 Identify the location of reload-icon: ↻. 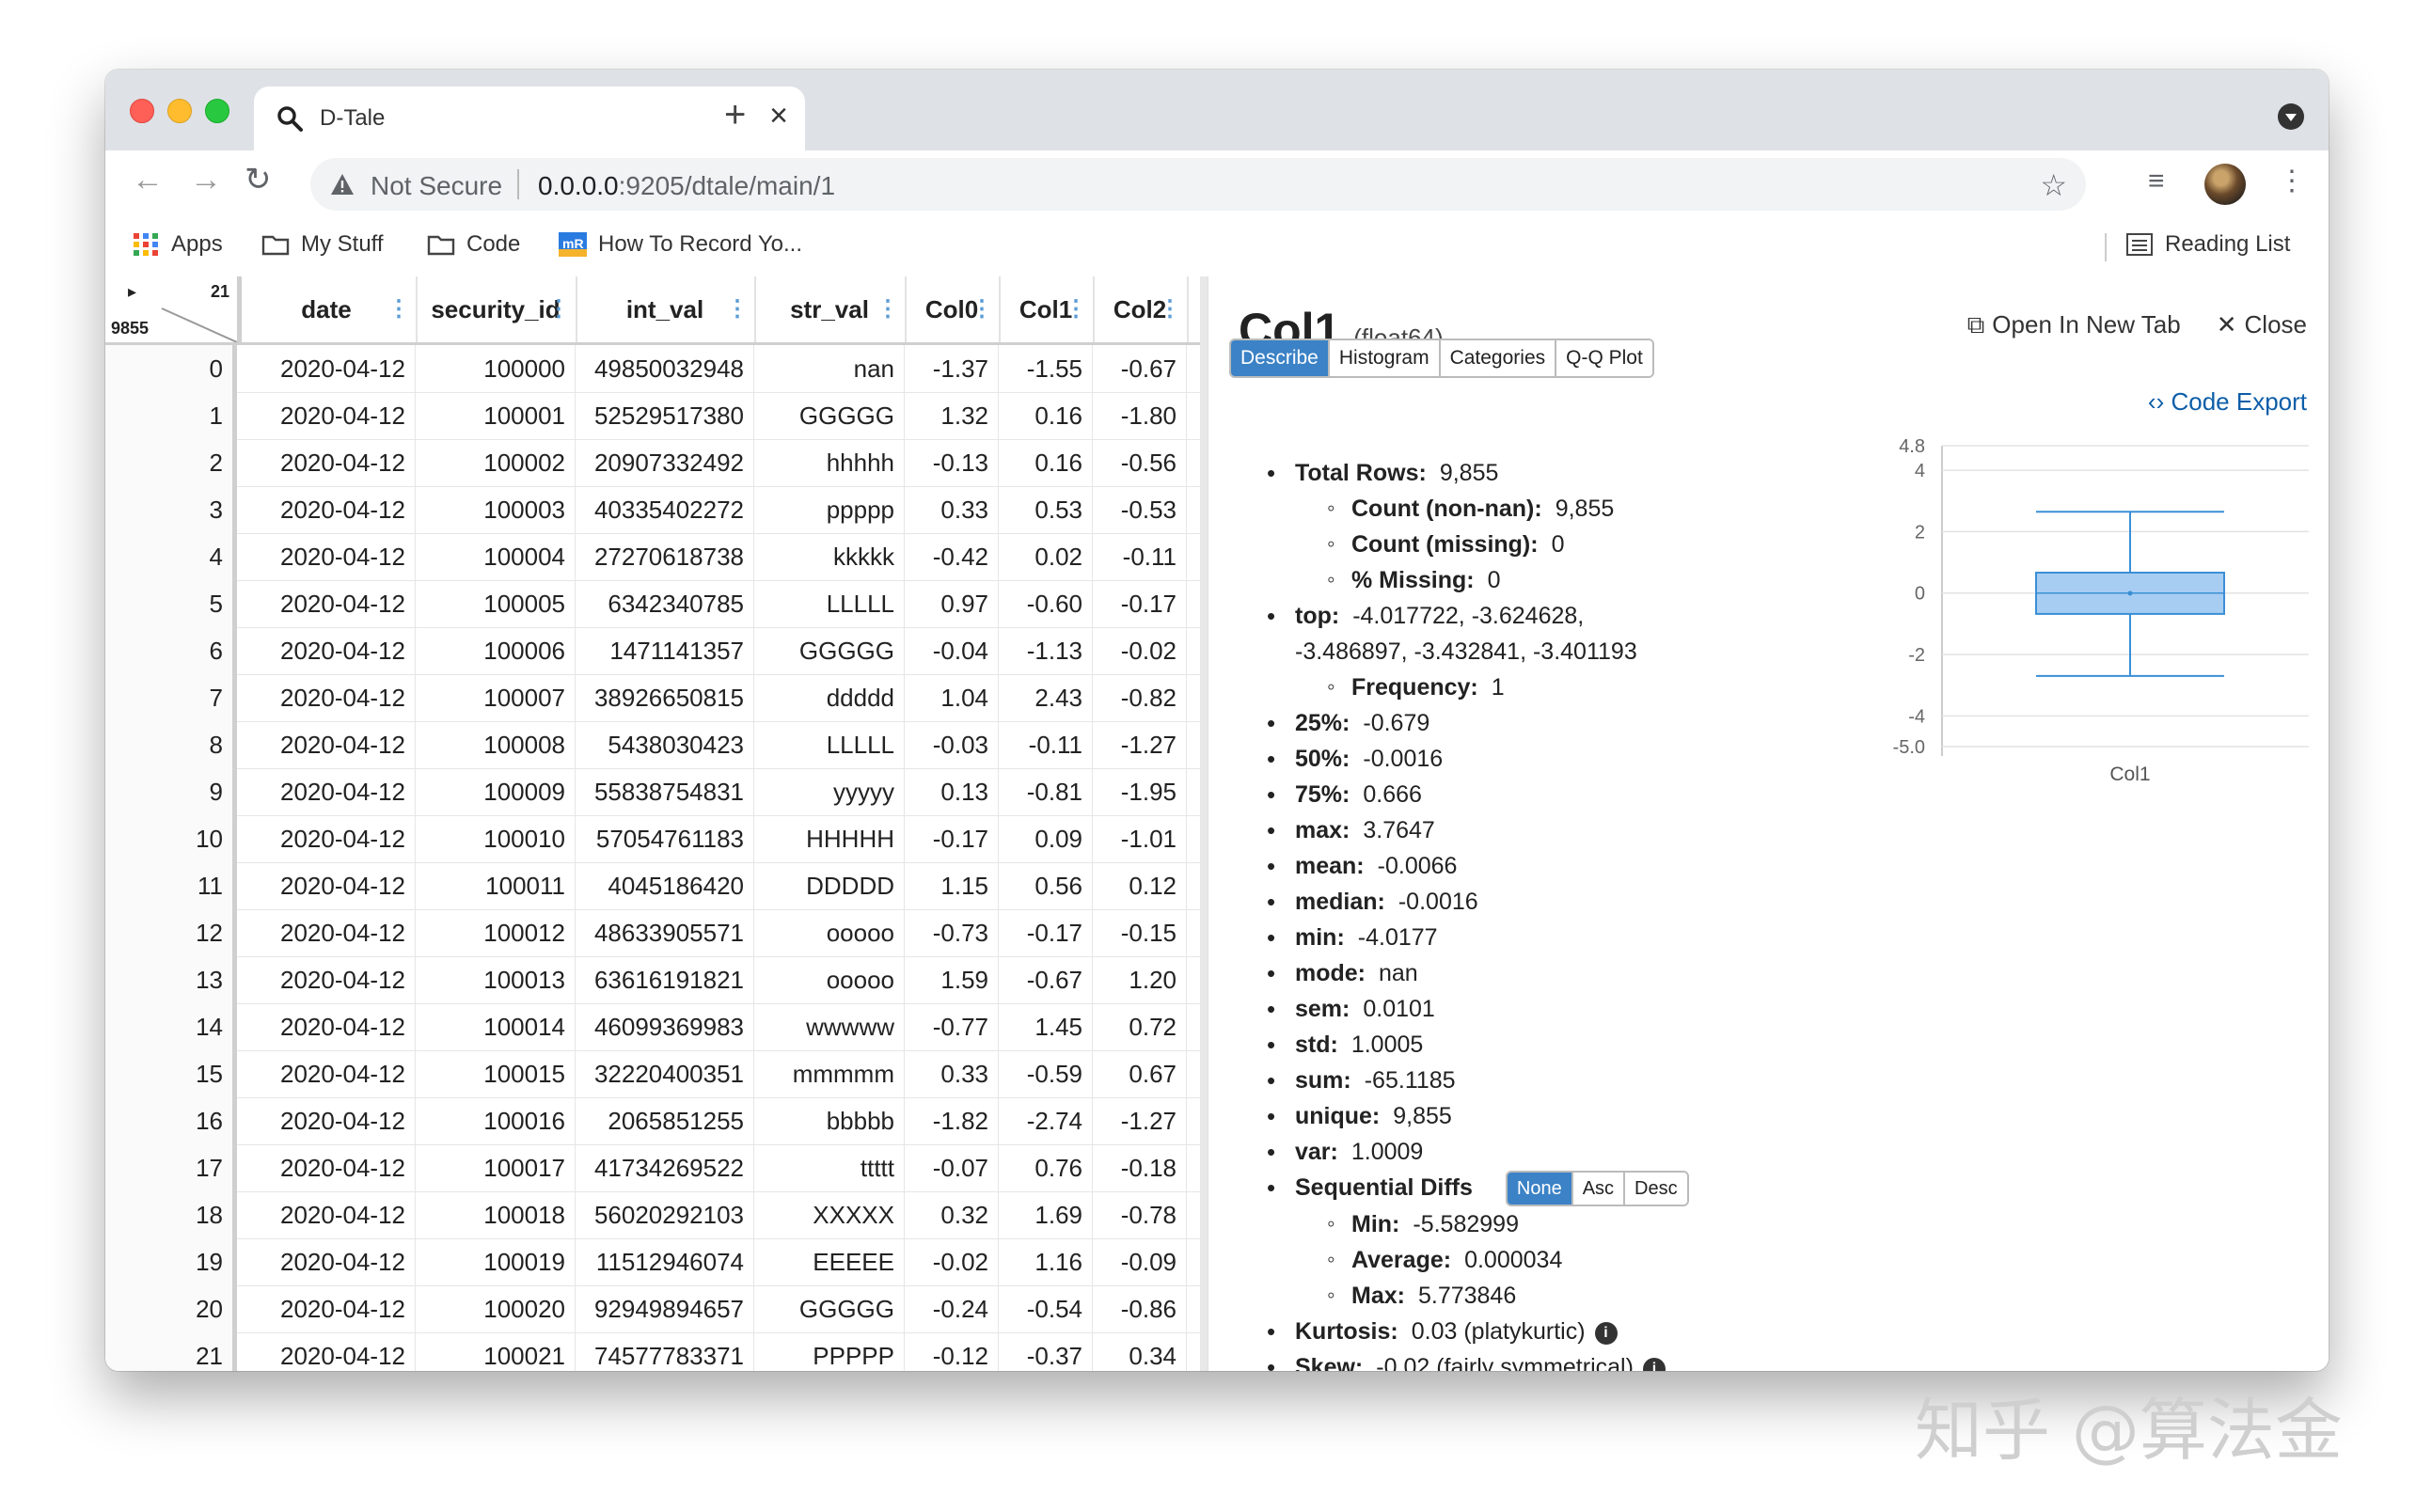
(259, 180).